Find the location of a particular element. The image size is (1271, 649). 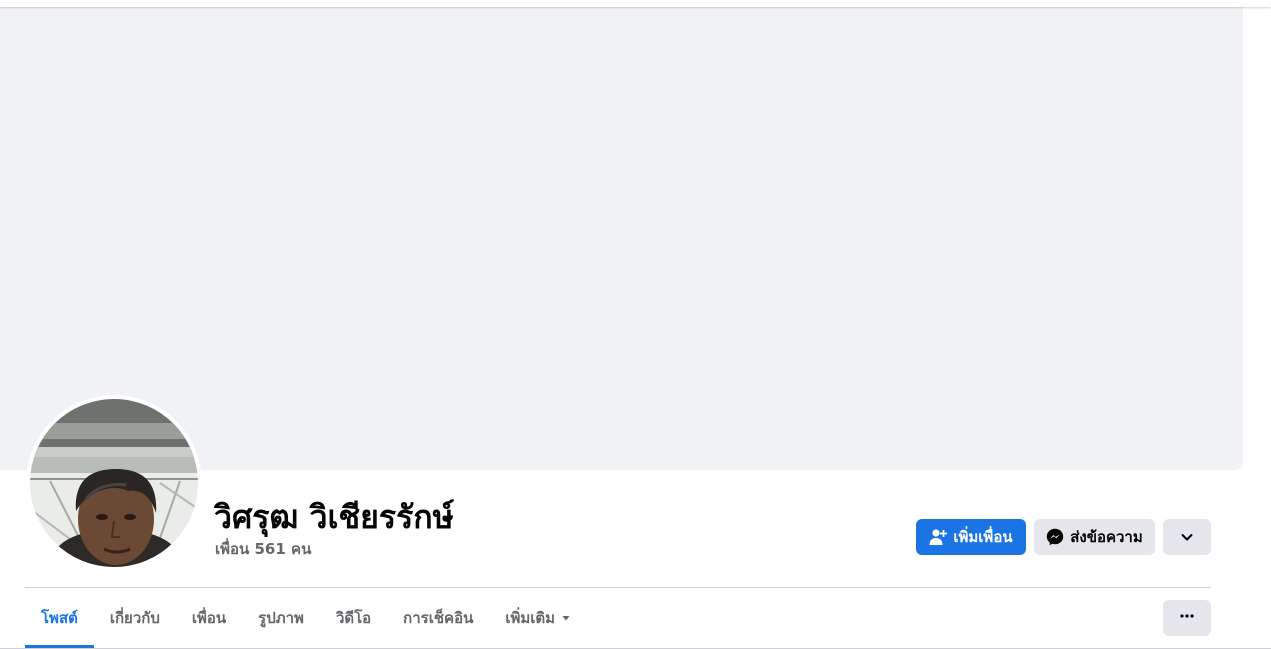

tab-photos: รูปภาพ is located at coordinates (281, 618).